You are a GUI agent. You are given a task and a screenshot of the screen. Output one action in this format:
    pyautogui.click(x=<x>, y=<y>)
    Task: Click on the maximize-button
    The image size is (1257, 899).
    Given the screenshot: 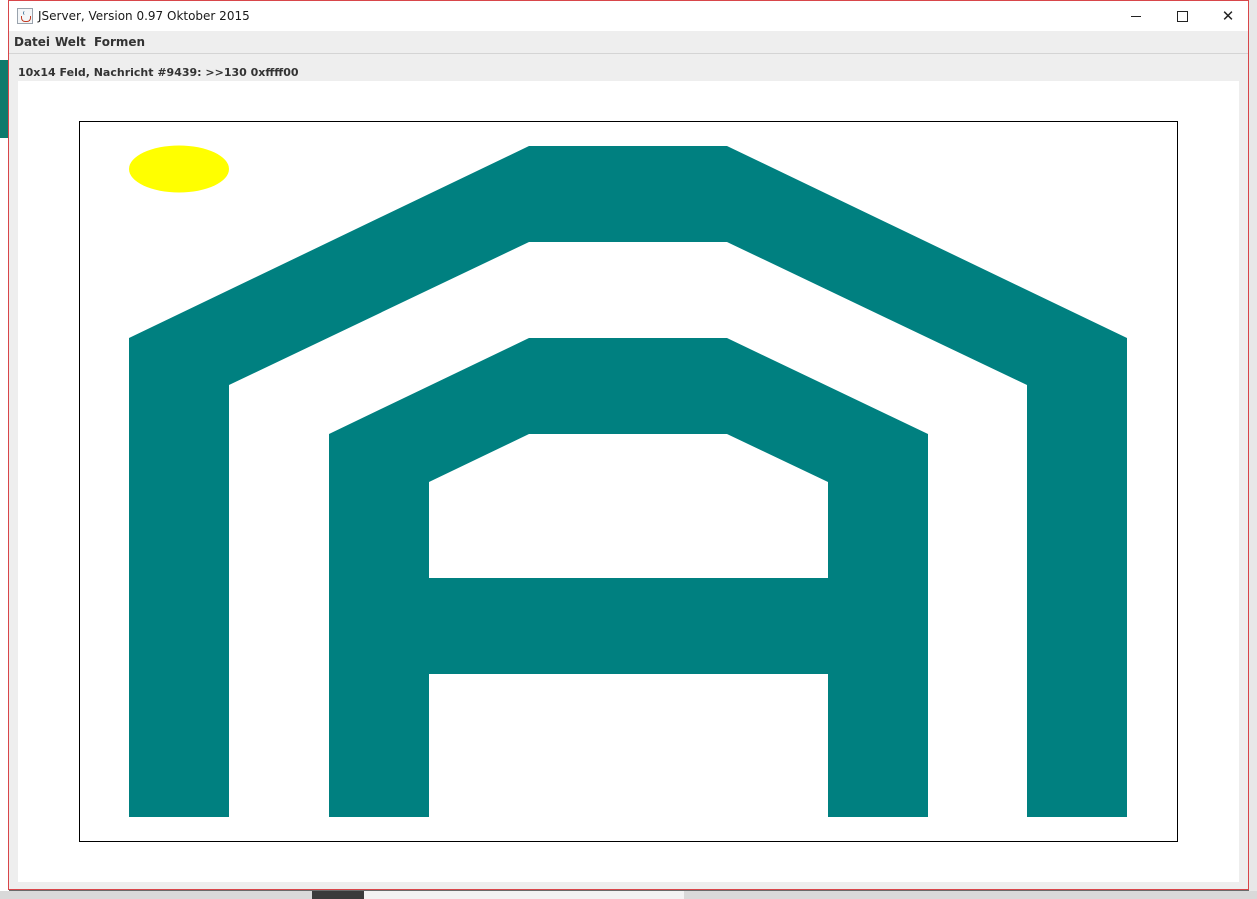 What is the action you would take?
    pyautogui.click(x=1182, y=16)
    